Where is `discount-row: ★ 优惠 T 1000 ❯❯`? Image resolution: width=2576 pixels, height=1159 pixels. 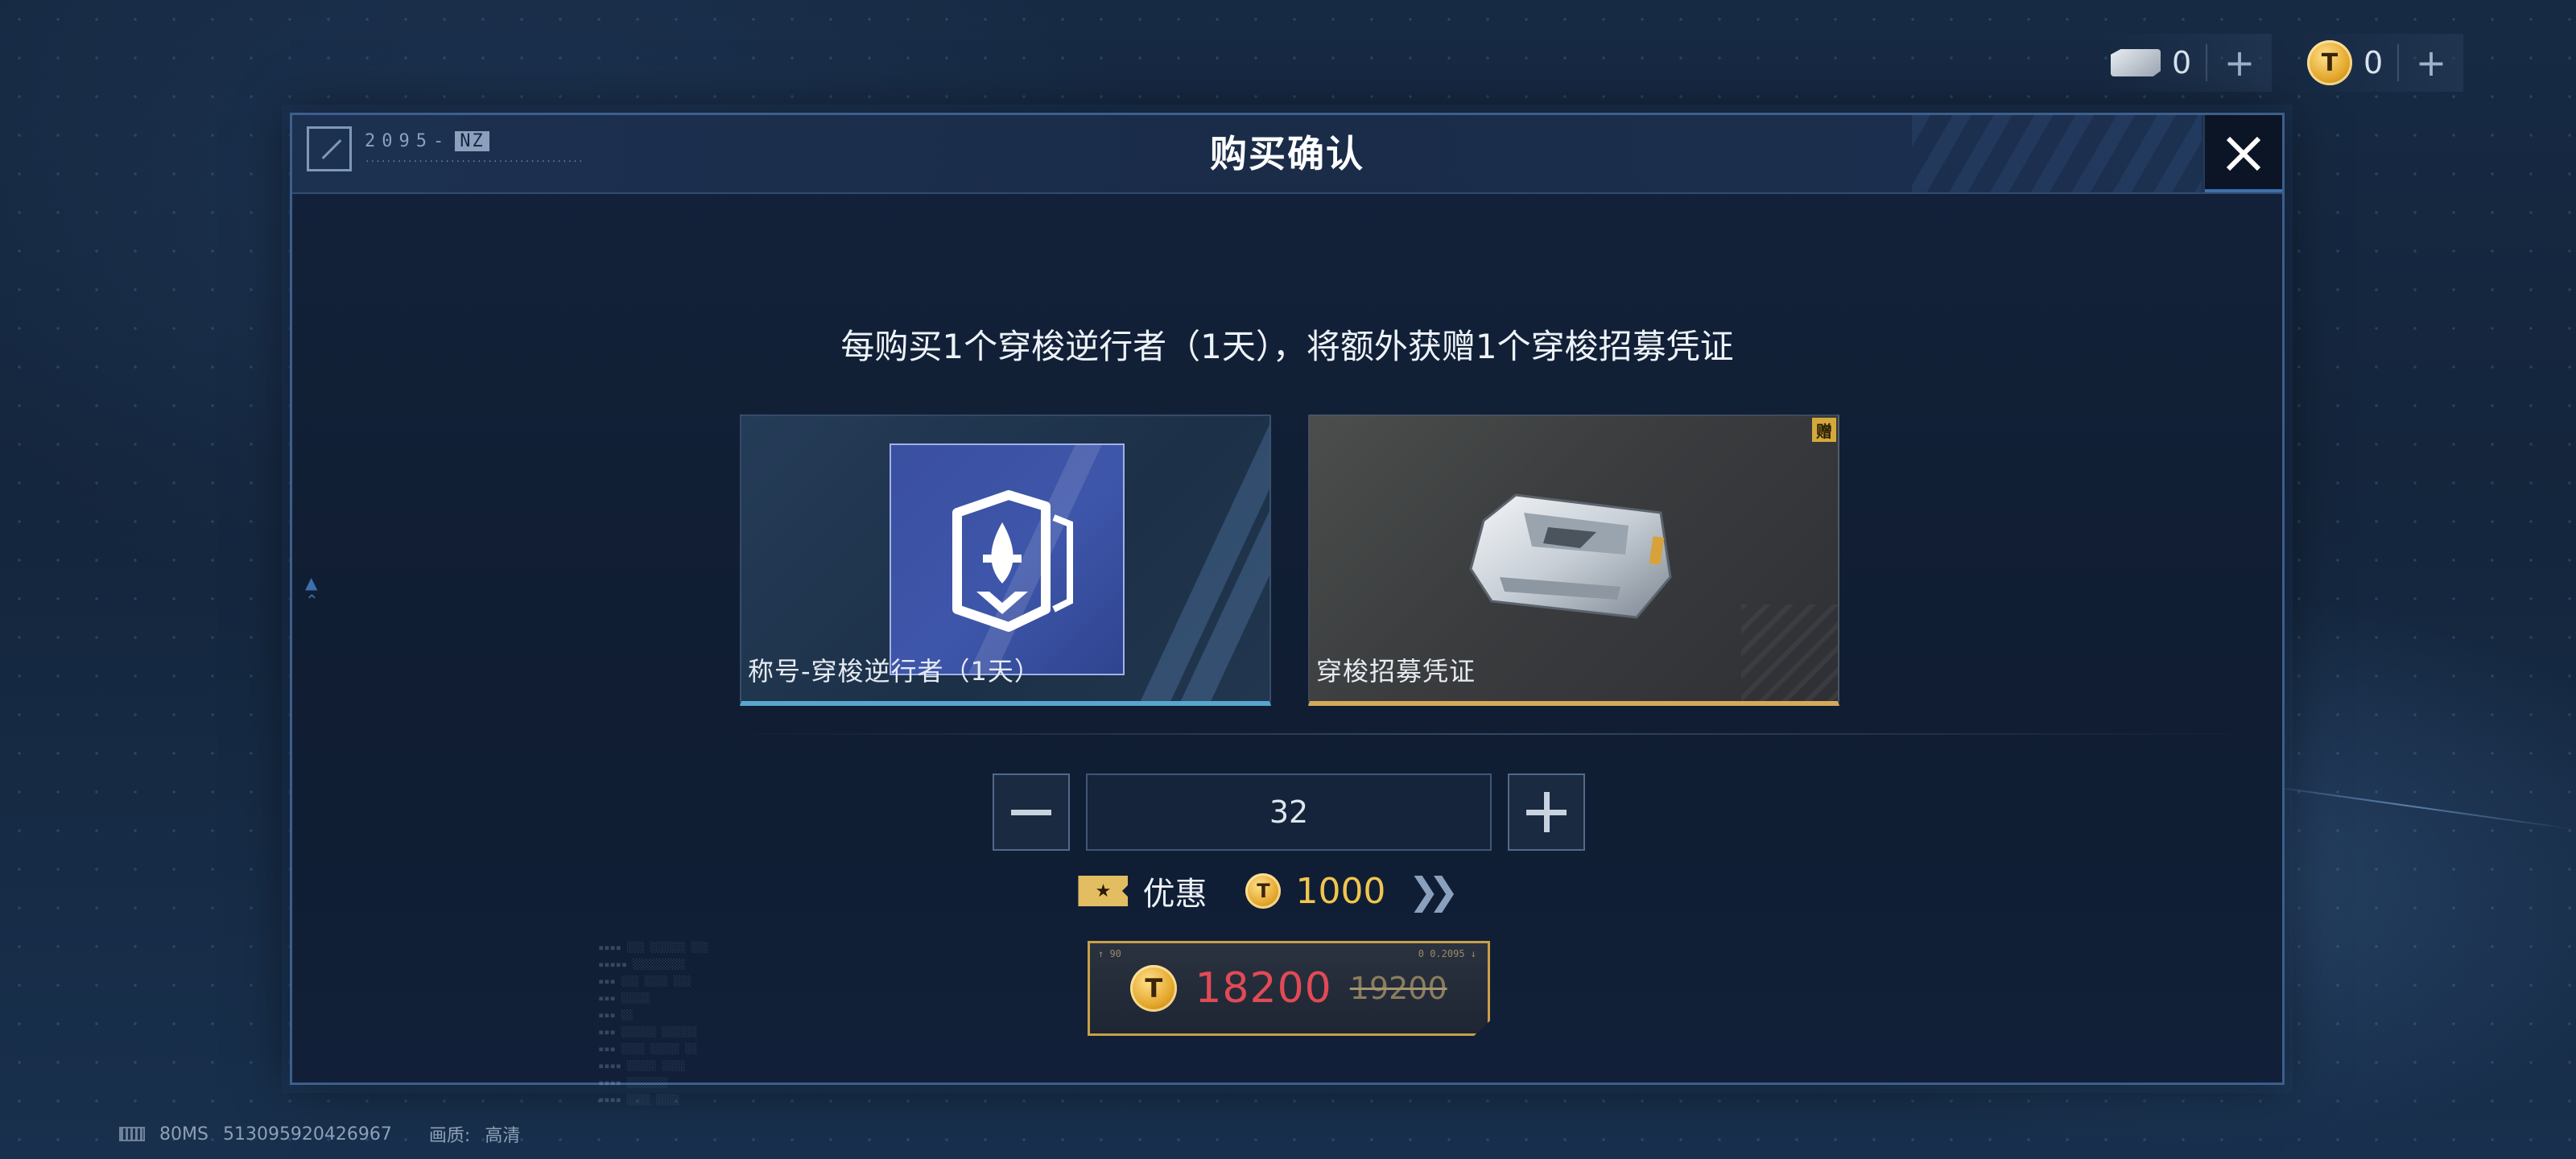 discount-row: ★ 优惠 T 1000 ❯❯ is located at coordinates (1263, 891).